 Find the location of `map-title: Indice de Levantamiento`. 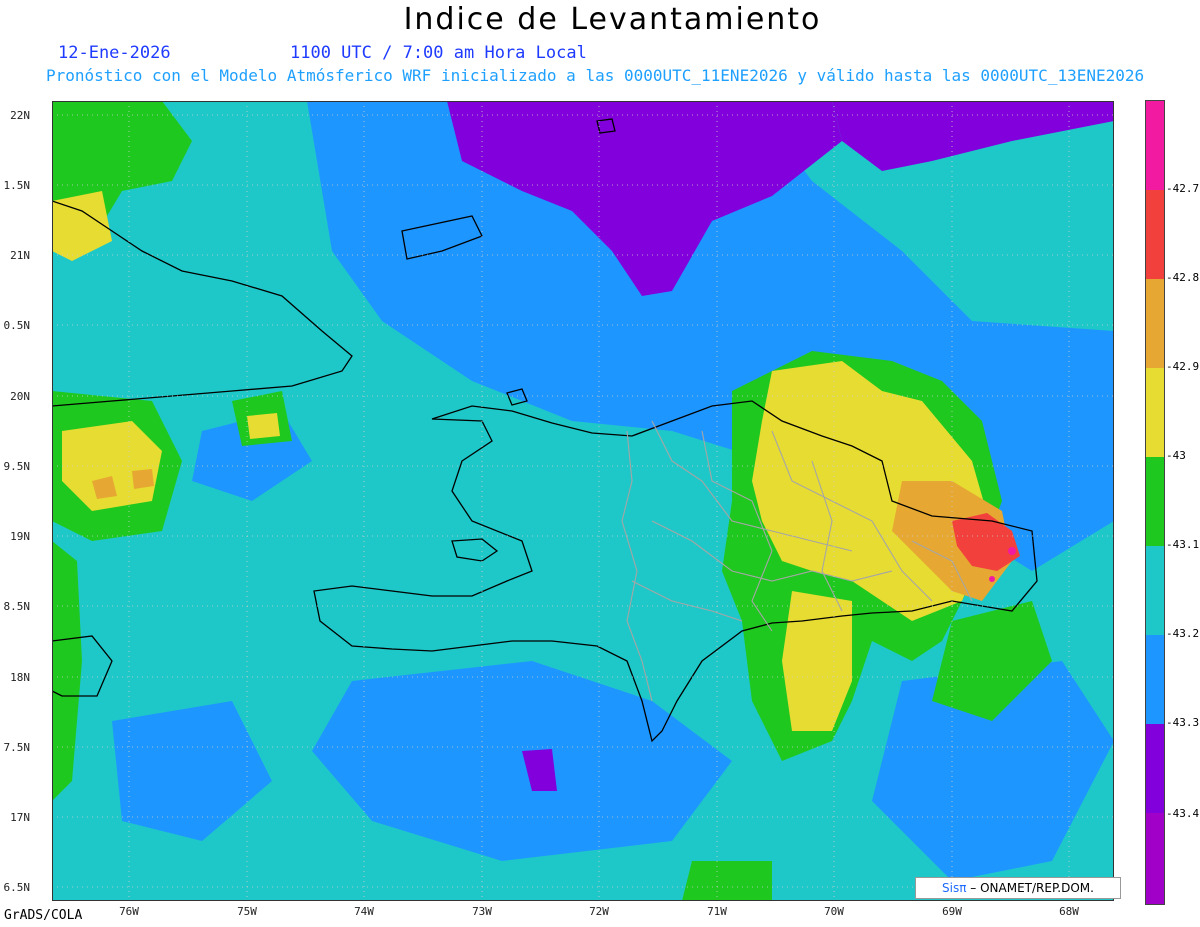

map-title: Indice de Levantamiento is located at coordinates (612, 19).